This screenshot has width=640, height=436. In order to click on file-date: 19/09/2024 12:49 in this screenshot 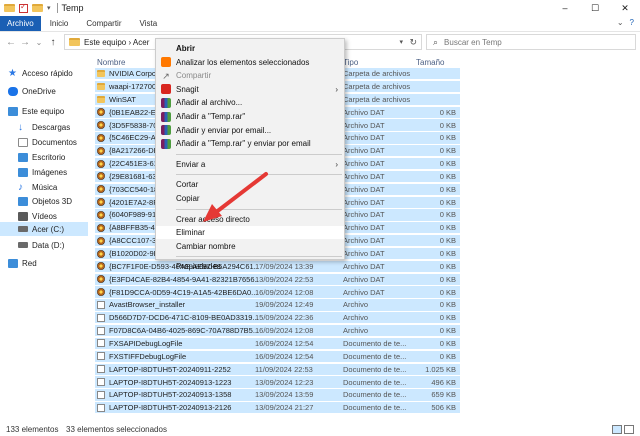, I will do `click(284, 305)`.